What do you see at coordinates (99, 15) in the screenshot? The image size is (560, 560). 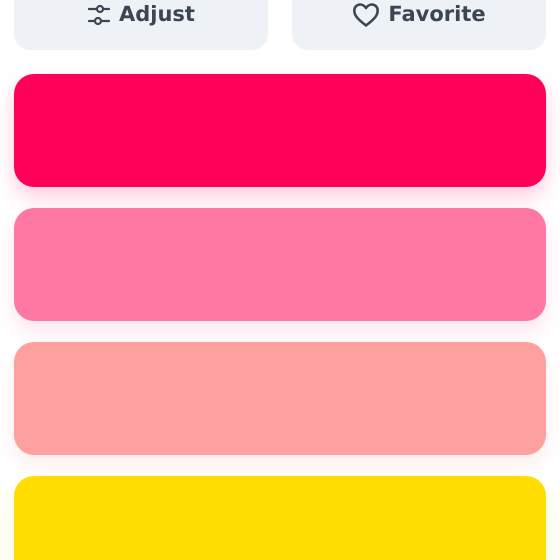 I see `sliders-icon` at bounding box center [99, 15].